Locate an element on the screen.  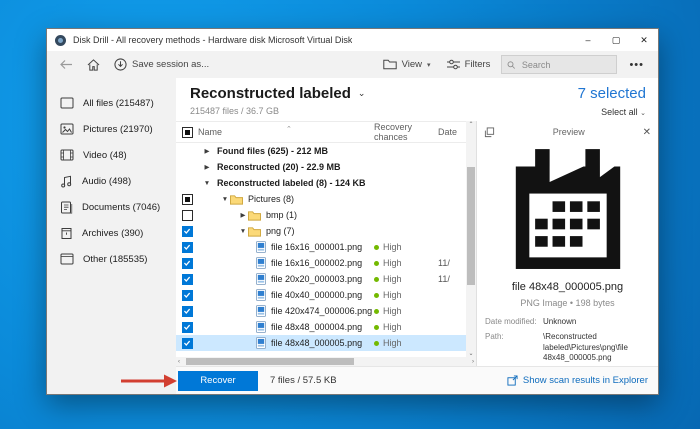
vertical-scrollbar-thumb is located at coordinates (471, 226).